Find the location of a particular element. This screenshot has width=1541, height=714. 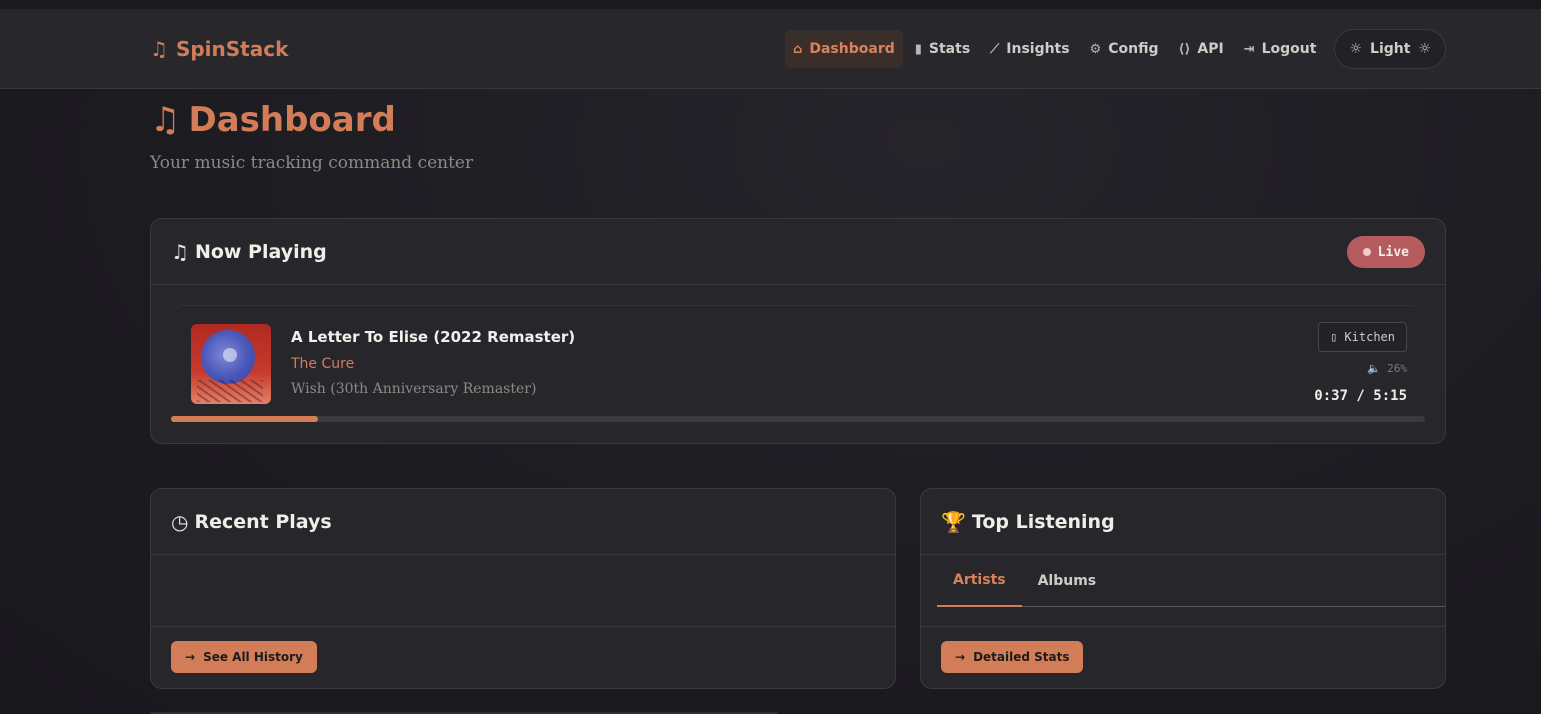

live-badge: Live is located at coordinates (1385, 252).